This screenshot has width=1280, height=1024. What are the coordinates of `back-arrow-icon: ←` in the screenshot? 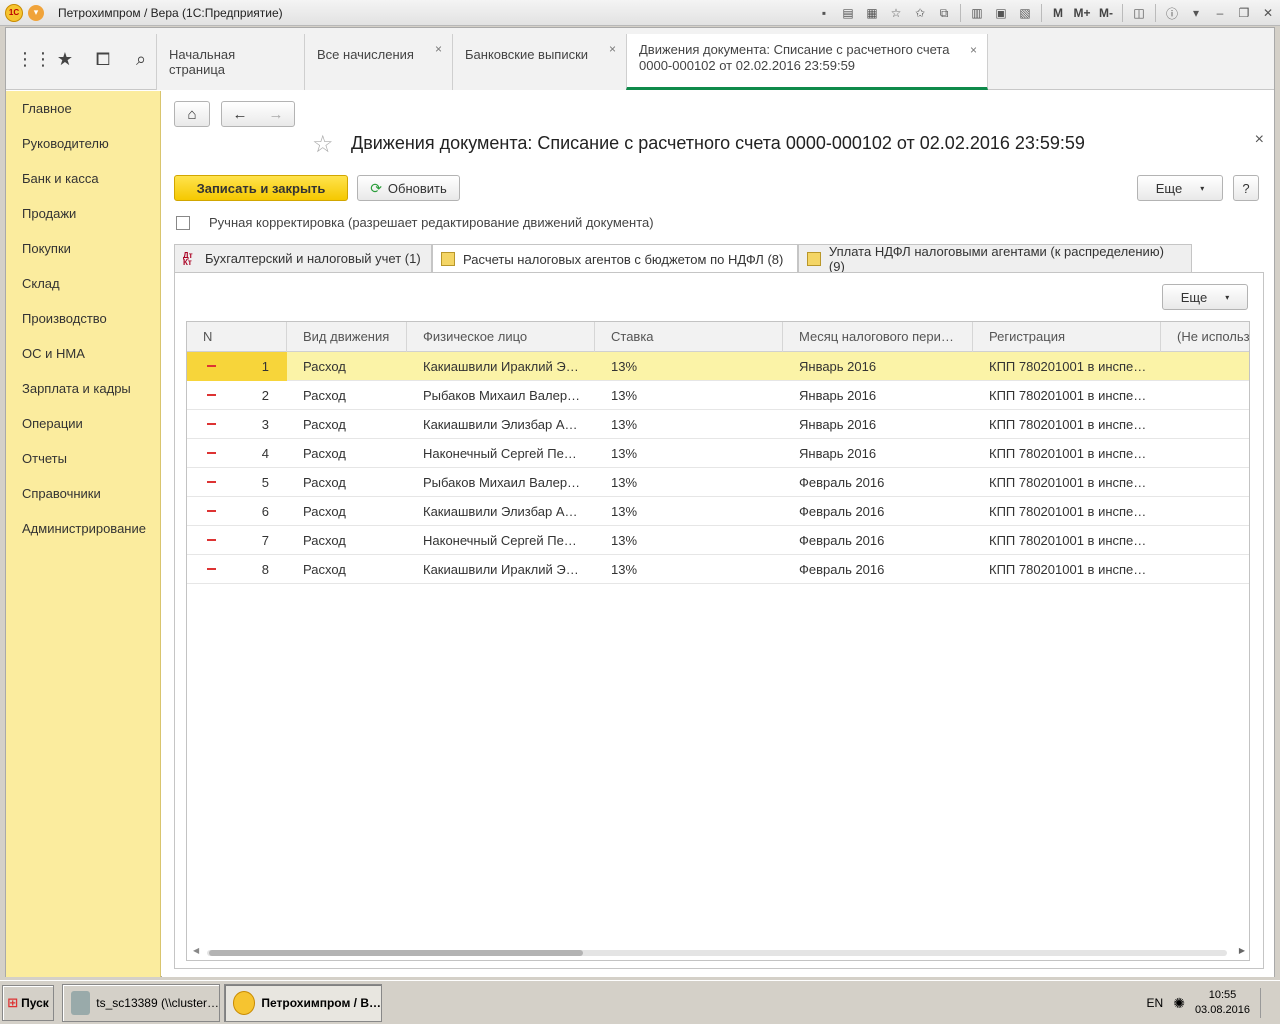 It's located at (240, 114).